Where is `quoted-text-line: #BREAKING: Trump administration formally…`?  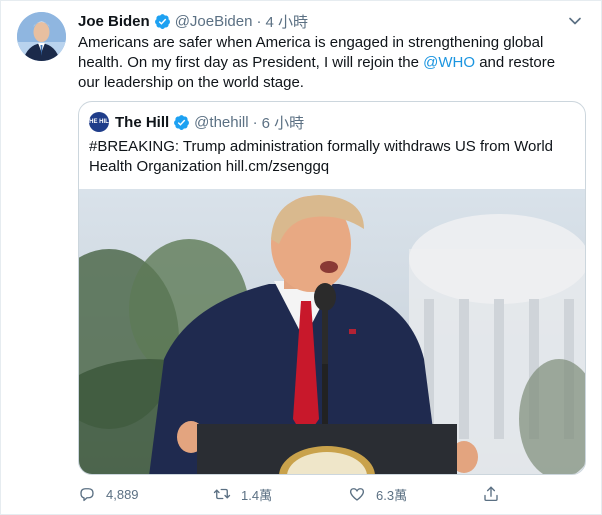
quoted-text-line: #BREAKING: Trump administration formally… is located at coordinates (321, 146).